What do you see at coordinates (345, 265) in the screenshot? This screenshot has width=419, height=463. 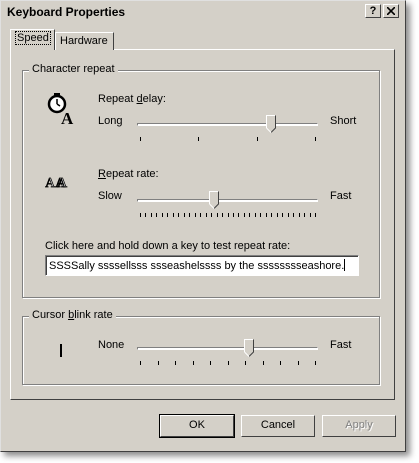 I see `text-caret` at bounding box center [345, 265].